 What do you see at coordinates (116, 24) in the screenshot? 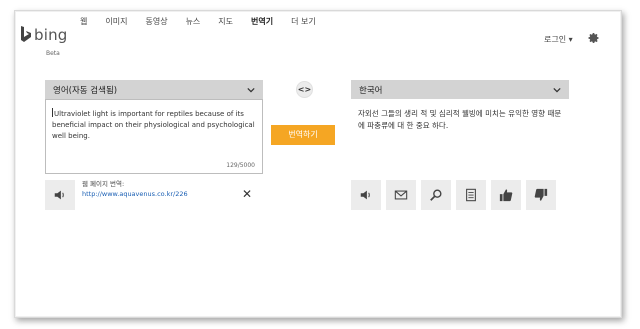
I see `nav-images: 이미지` at bounding box center [116, 24].